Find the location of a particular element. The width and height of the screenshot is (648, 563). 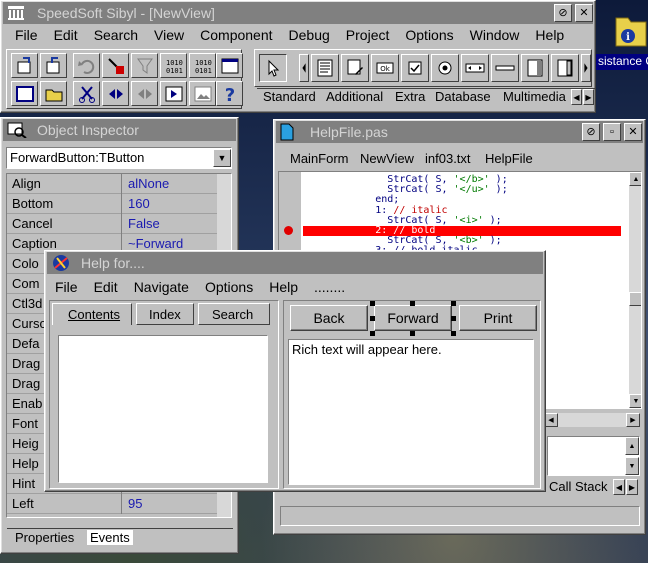

file-tab-mainform: MainForm is located at coordinates (319, 158).